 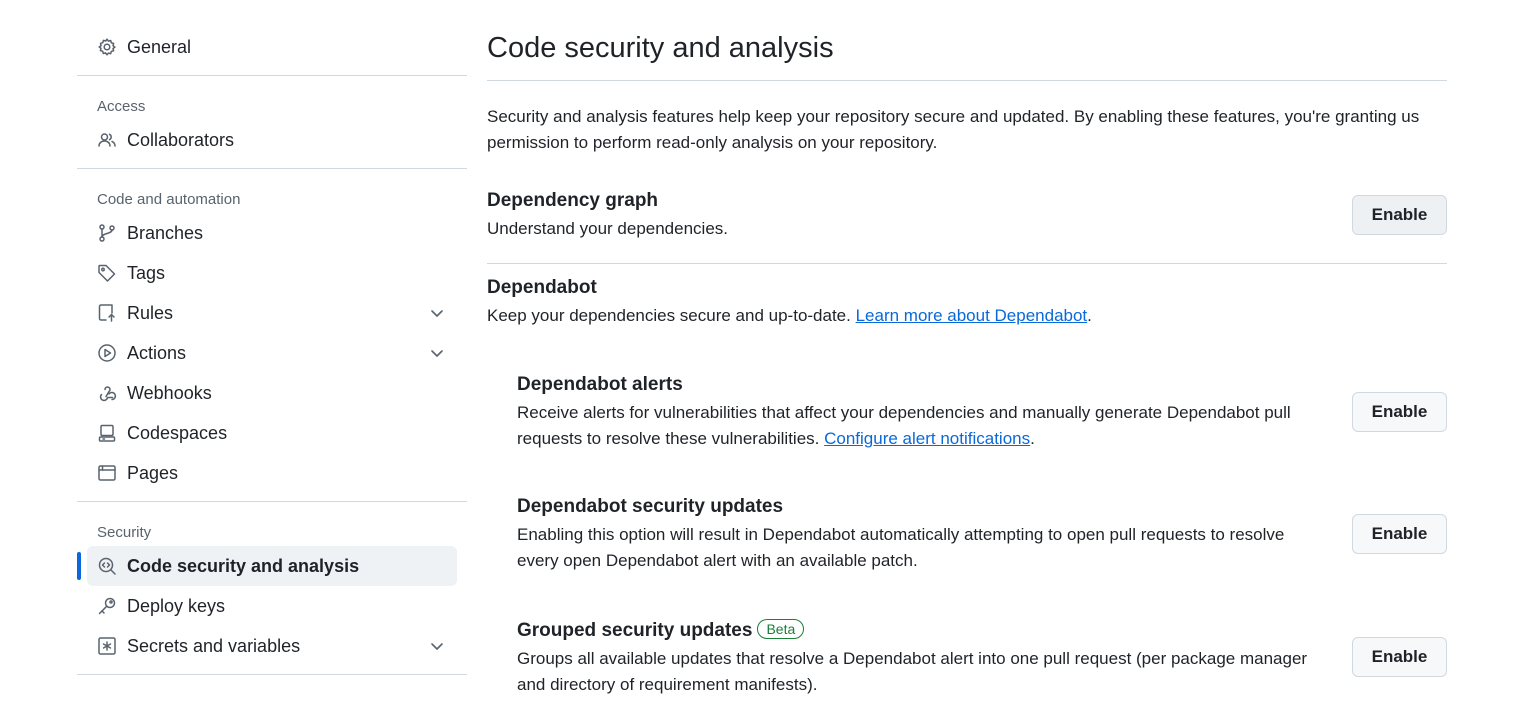 What do you see at coordinates (272, 140) in the screenshot?
I see `sidebar-item-collaborators: Collaborators` at bounding box center [272, 140].